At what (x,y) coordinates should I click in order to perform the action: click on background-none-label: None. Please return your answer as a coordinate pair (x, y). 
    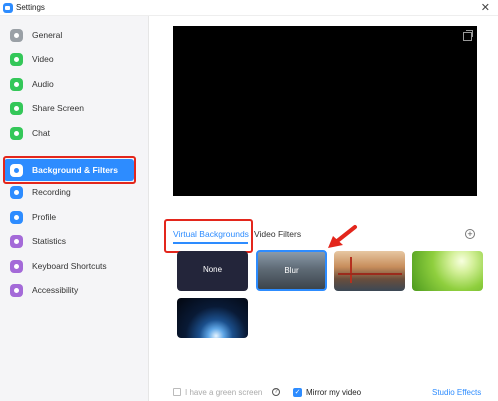
    Looking at the image, I should click on (212, 269).